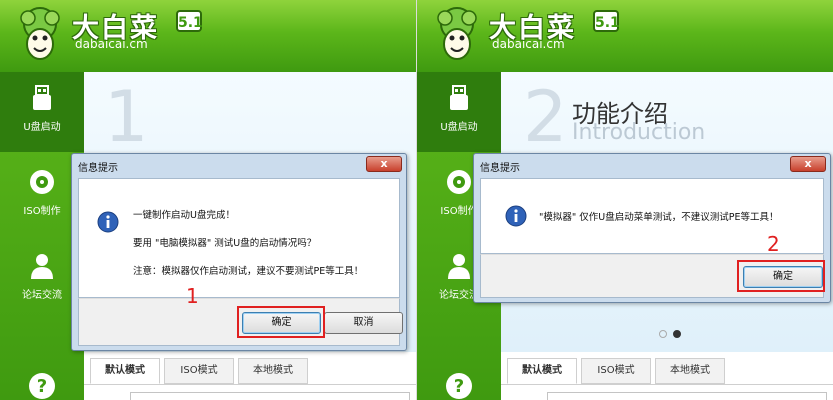  What do you see at coordinates (773, 244) in the screenshot?
I see `step-number-label: 2` at bounding box center [773, 244].